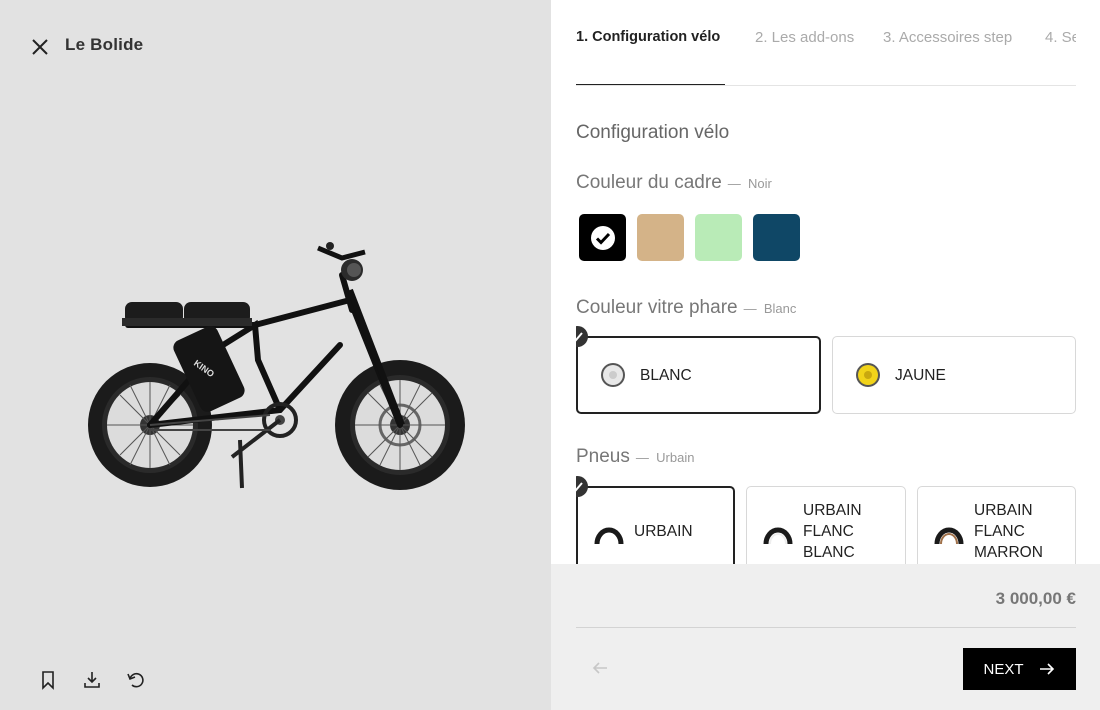 The image size is (1100, 710). Describe the element at coordinates (718, 237) in the screenshot. I see `swatch-vert` at that location.